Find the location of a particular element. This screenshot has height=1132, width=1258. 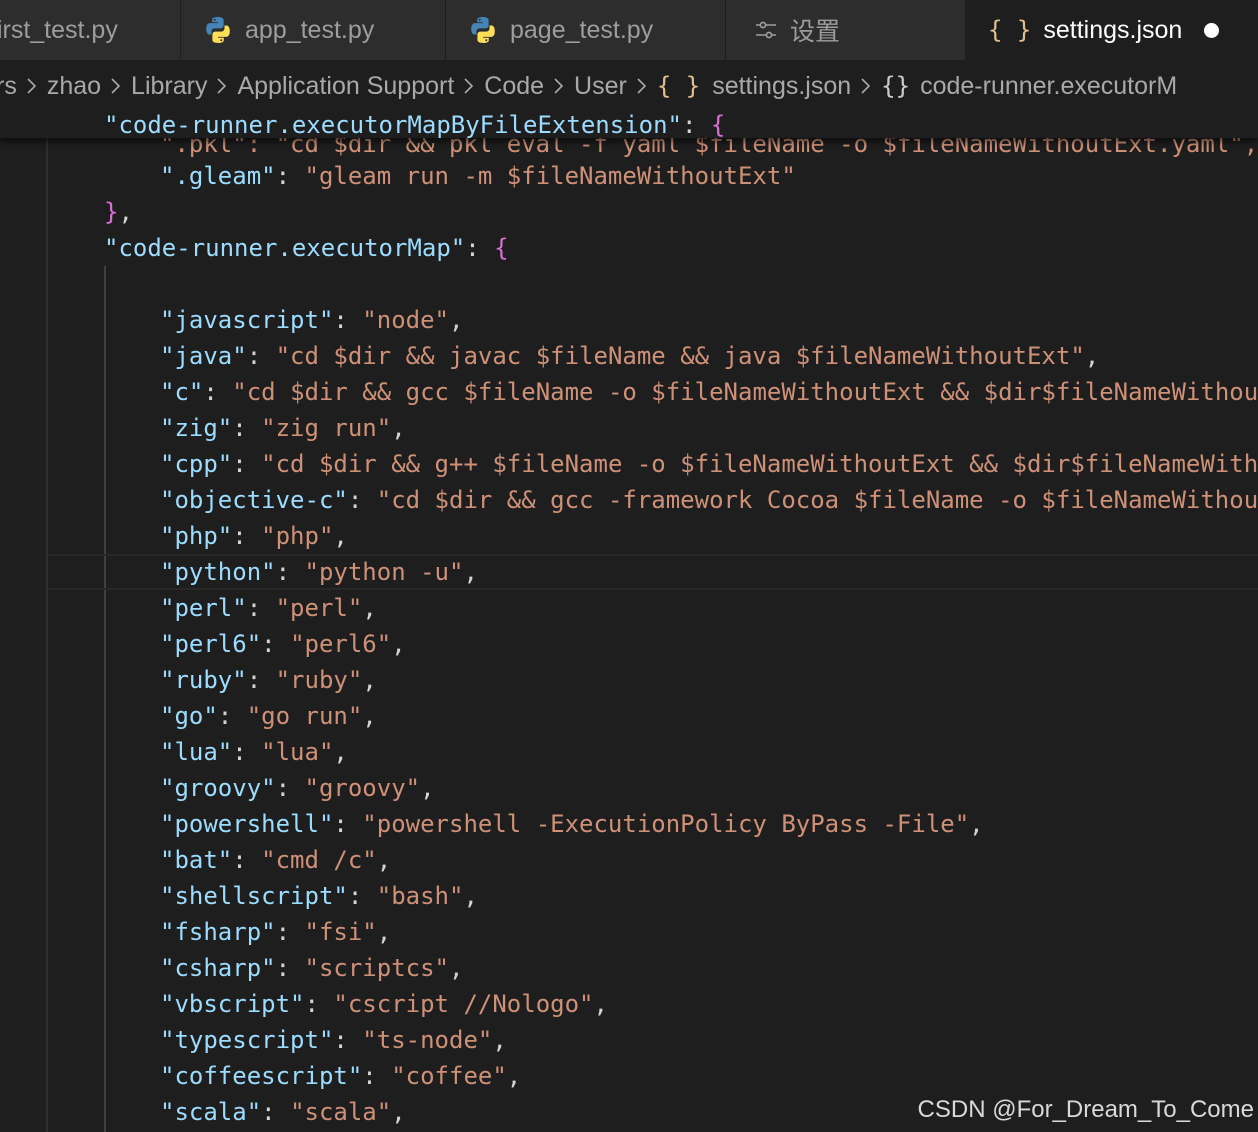

code-line: "perl": "perl", is located at coordinates (268, 608).